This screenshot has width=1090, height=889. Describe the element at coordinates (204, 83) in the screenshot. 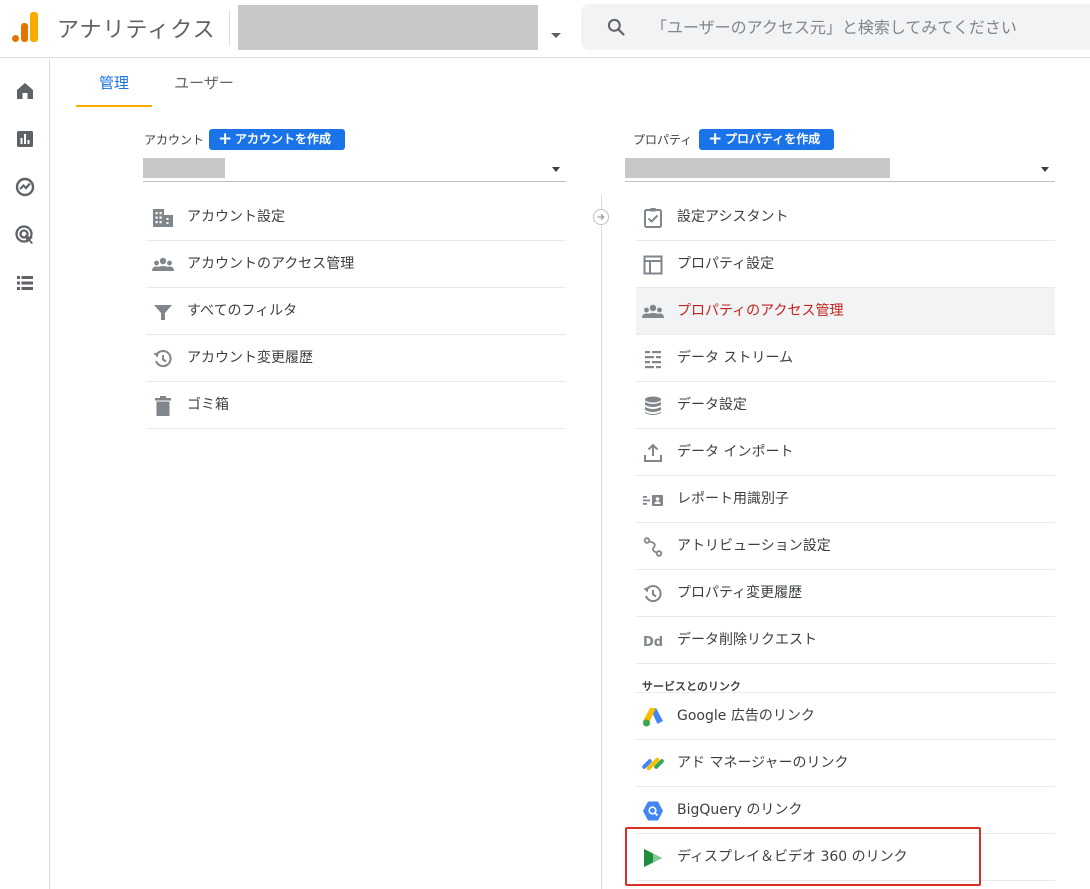

I see `tab-user: ユーザー` at that location.